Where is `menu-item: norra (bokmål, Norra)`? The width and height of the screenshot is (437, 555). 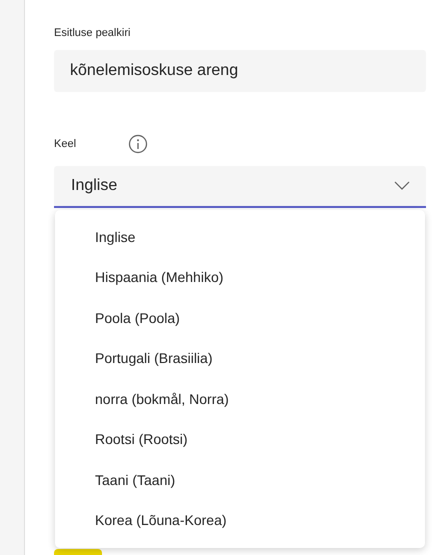
menu-item: norra (bokmål, Norra) is located at coordinates (162, 399).